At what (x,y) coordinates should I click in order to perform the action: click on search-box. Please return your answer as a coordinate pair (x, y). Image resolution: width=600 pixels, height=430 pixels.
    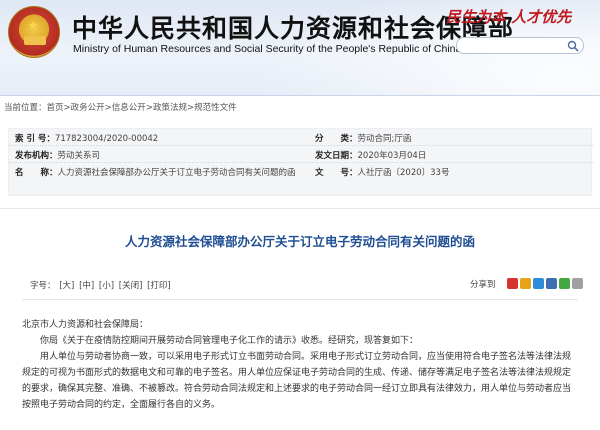
    Looking at the image, I should click on (520, 45).